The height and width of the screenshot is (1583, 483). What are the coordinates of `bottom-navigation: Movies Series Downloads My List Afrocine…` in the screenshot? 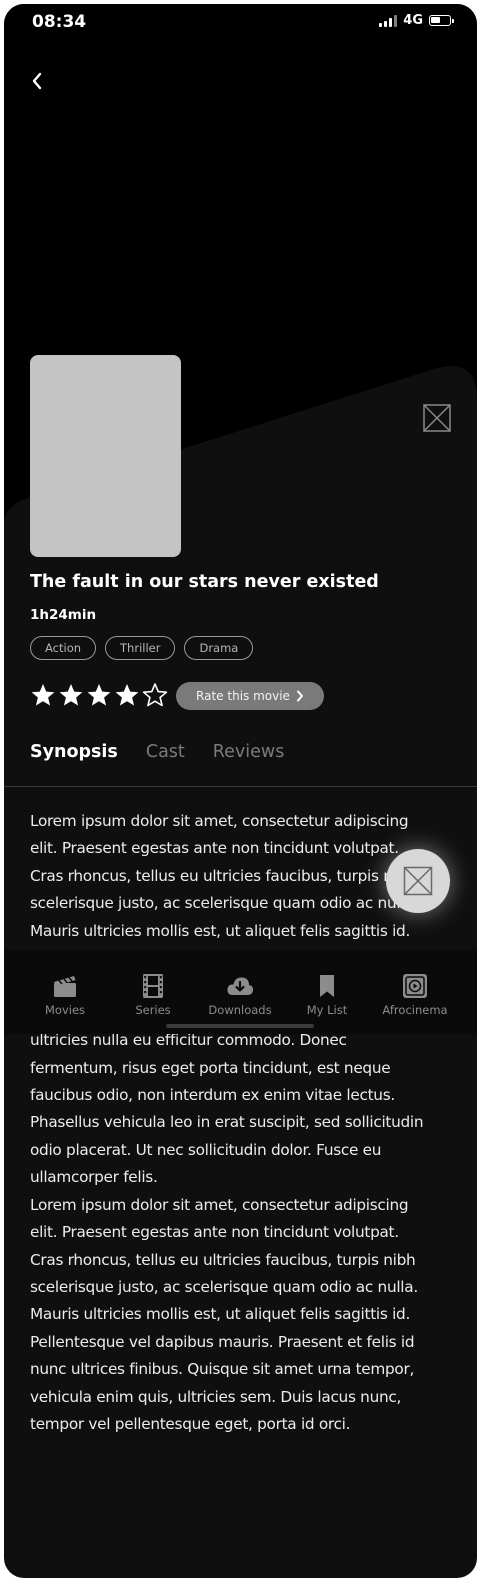 It's located at (240, 992).